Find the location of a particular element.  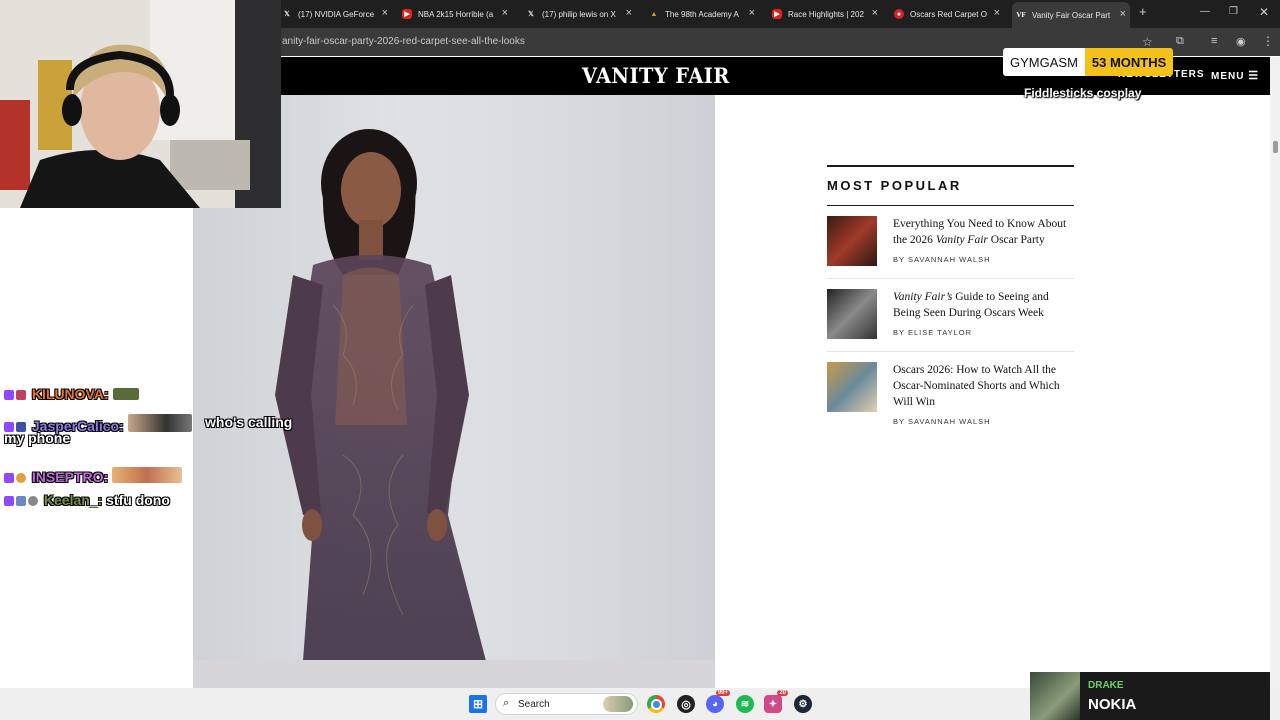

vf-icon: VF is located at coordinates (1021, 15).